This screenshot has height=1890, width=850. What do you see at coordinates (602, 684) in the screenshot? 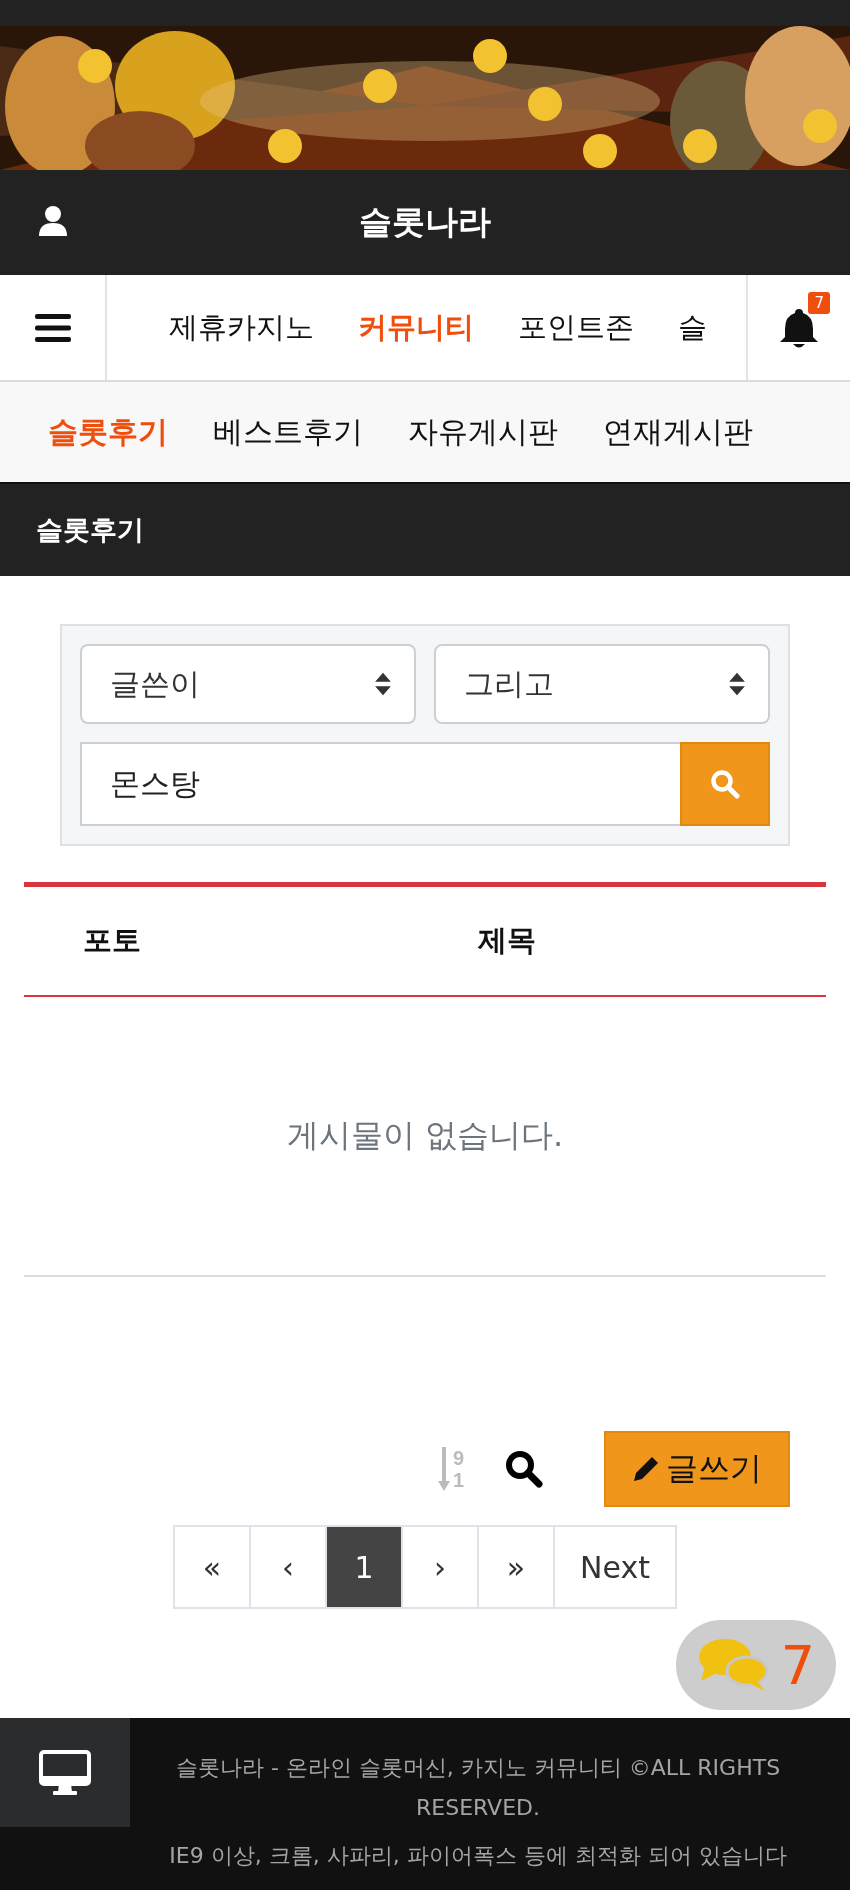
I see `operator-select: 그리고` at bounding box center [602, 684].